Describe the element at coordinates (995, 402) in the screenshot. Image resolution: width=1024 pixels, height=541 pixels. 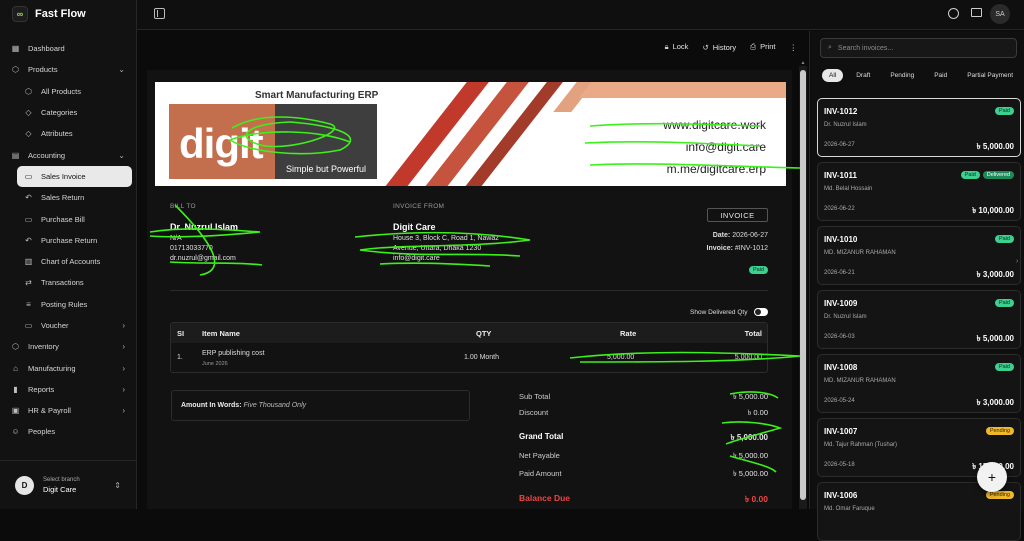
I see `card-amount: ৳ 3,000.00` at that location.